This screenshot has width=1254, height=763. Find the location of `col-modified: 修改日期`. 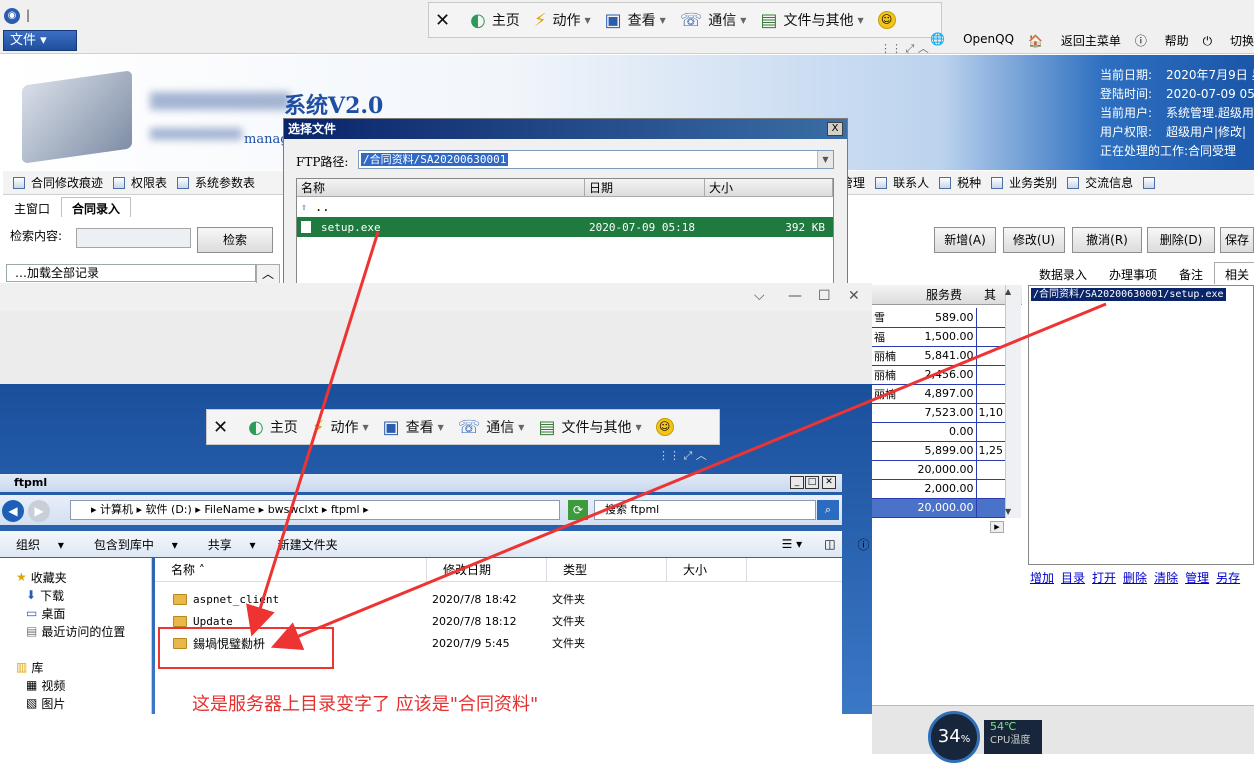

col-modified: 修改日期 is located at coordinates (487, 569).